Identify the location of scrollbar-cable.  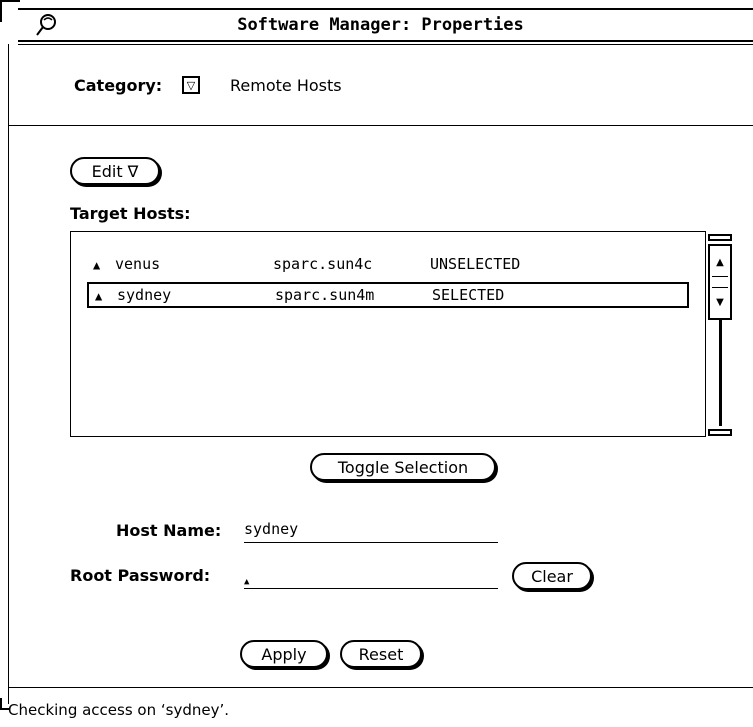
(720, 373).